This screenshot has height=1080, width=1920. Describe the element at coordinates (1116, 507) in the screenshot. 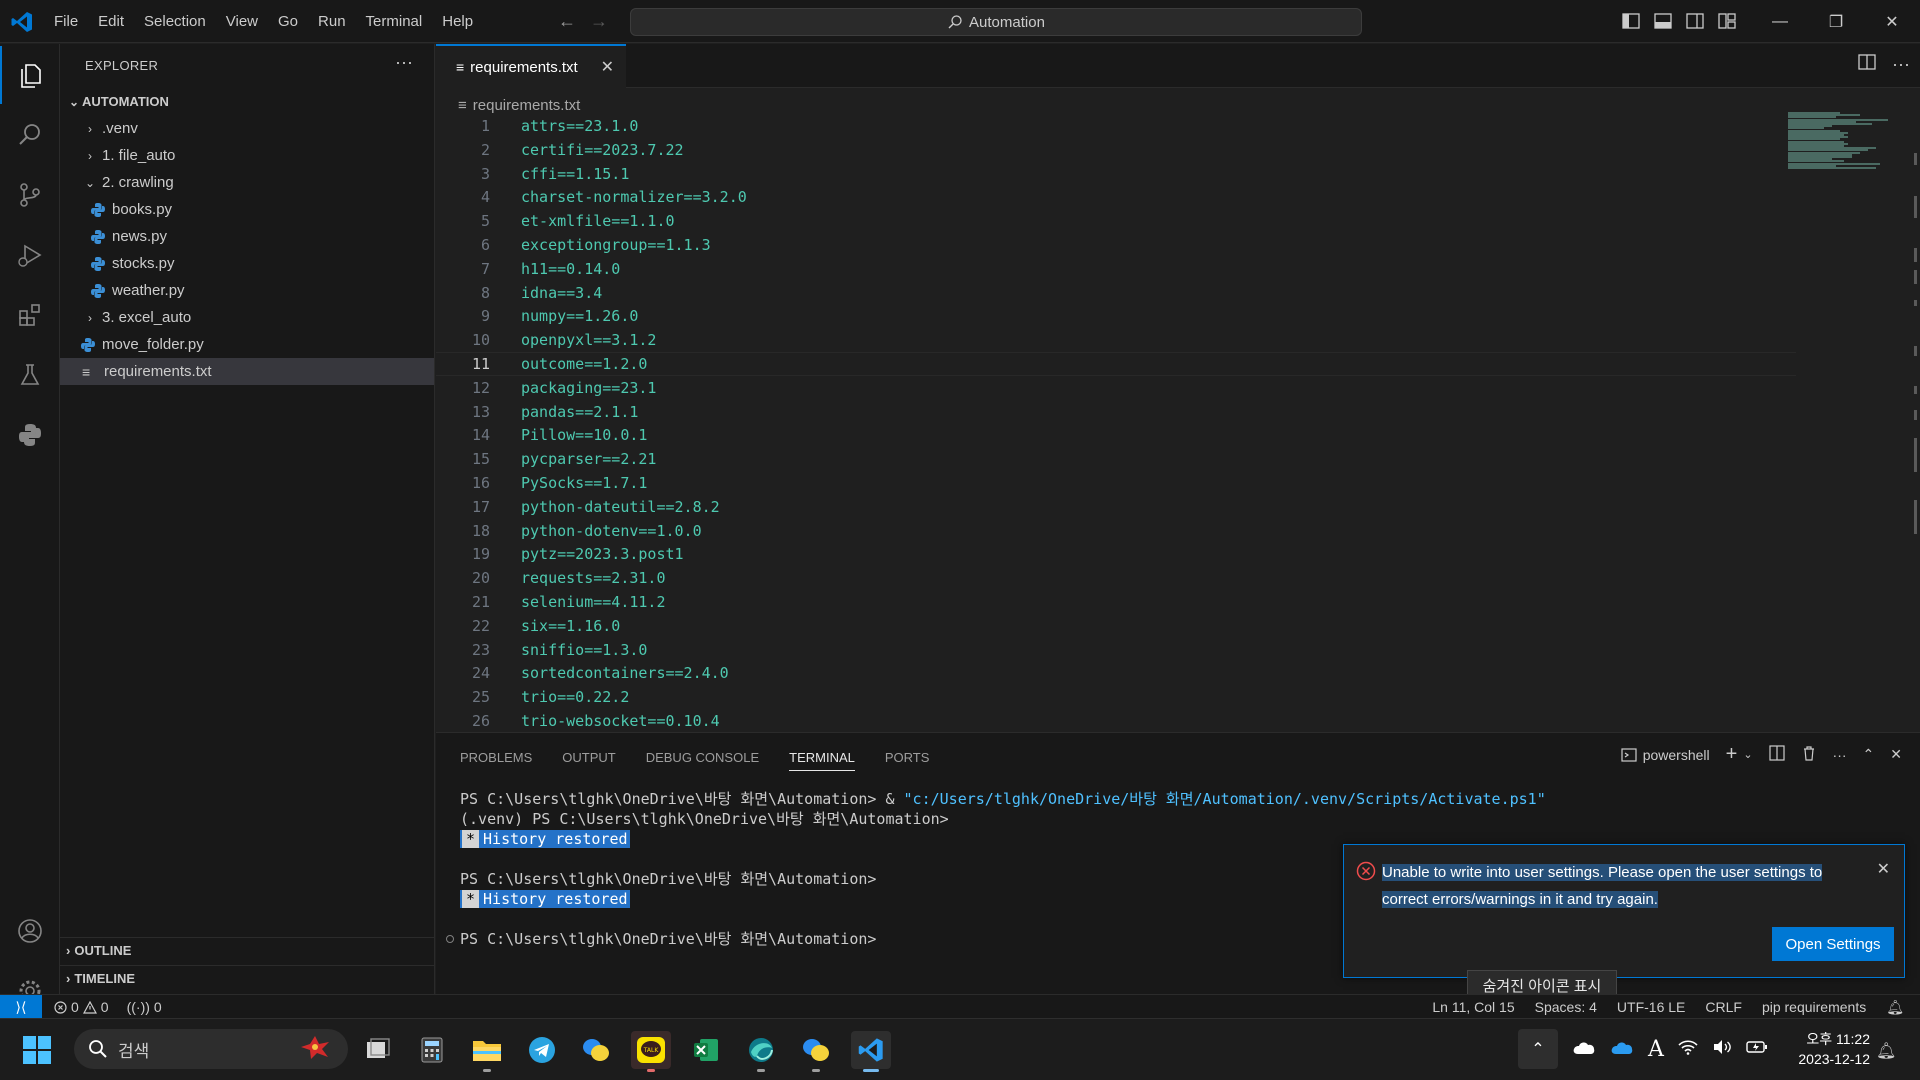

I see `code-line: 17 python-dateutil==2.8.2` at that location.